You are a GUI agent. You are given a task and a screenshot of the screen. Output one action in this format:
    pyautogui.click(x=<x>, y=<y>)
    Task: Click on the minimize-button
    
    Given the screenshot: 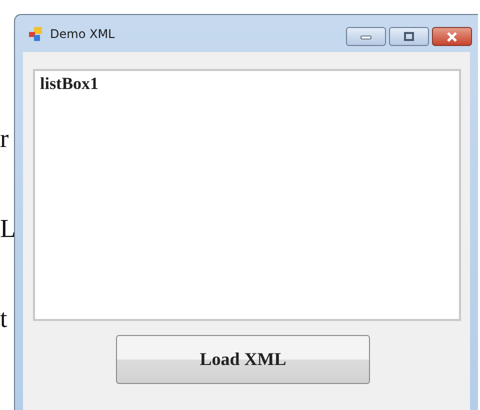 What is the action you would take?
    pyautogui.click(x=366, y=36)
    